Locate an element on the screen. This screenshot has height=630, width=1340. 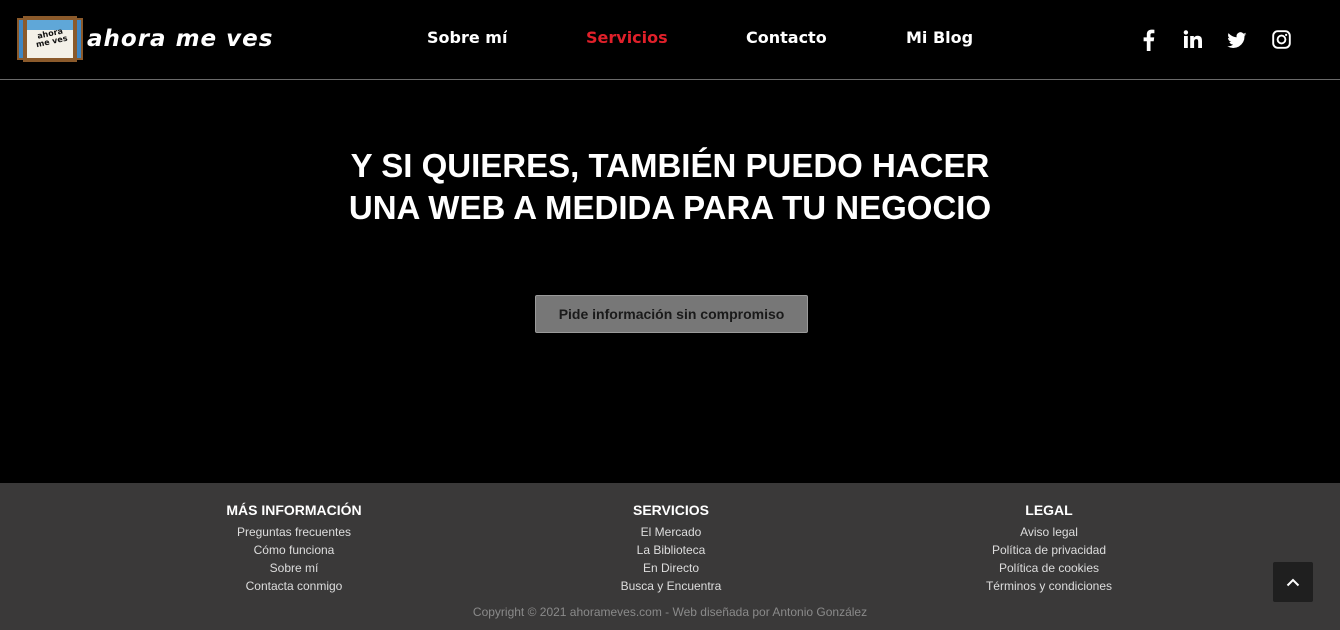
linkedin-icon is located at coordinates (1192, 40).